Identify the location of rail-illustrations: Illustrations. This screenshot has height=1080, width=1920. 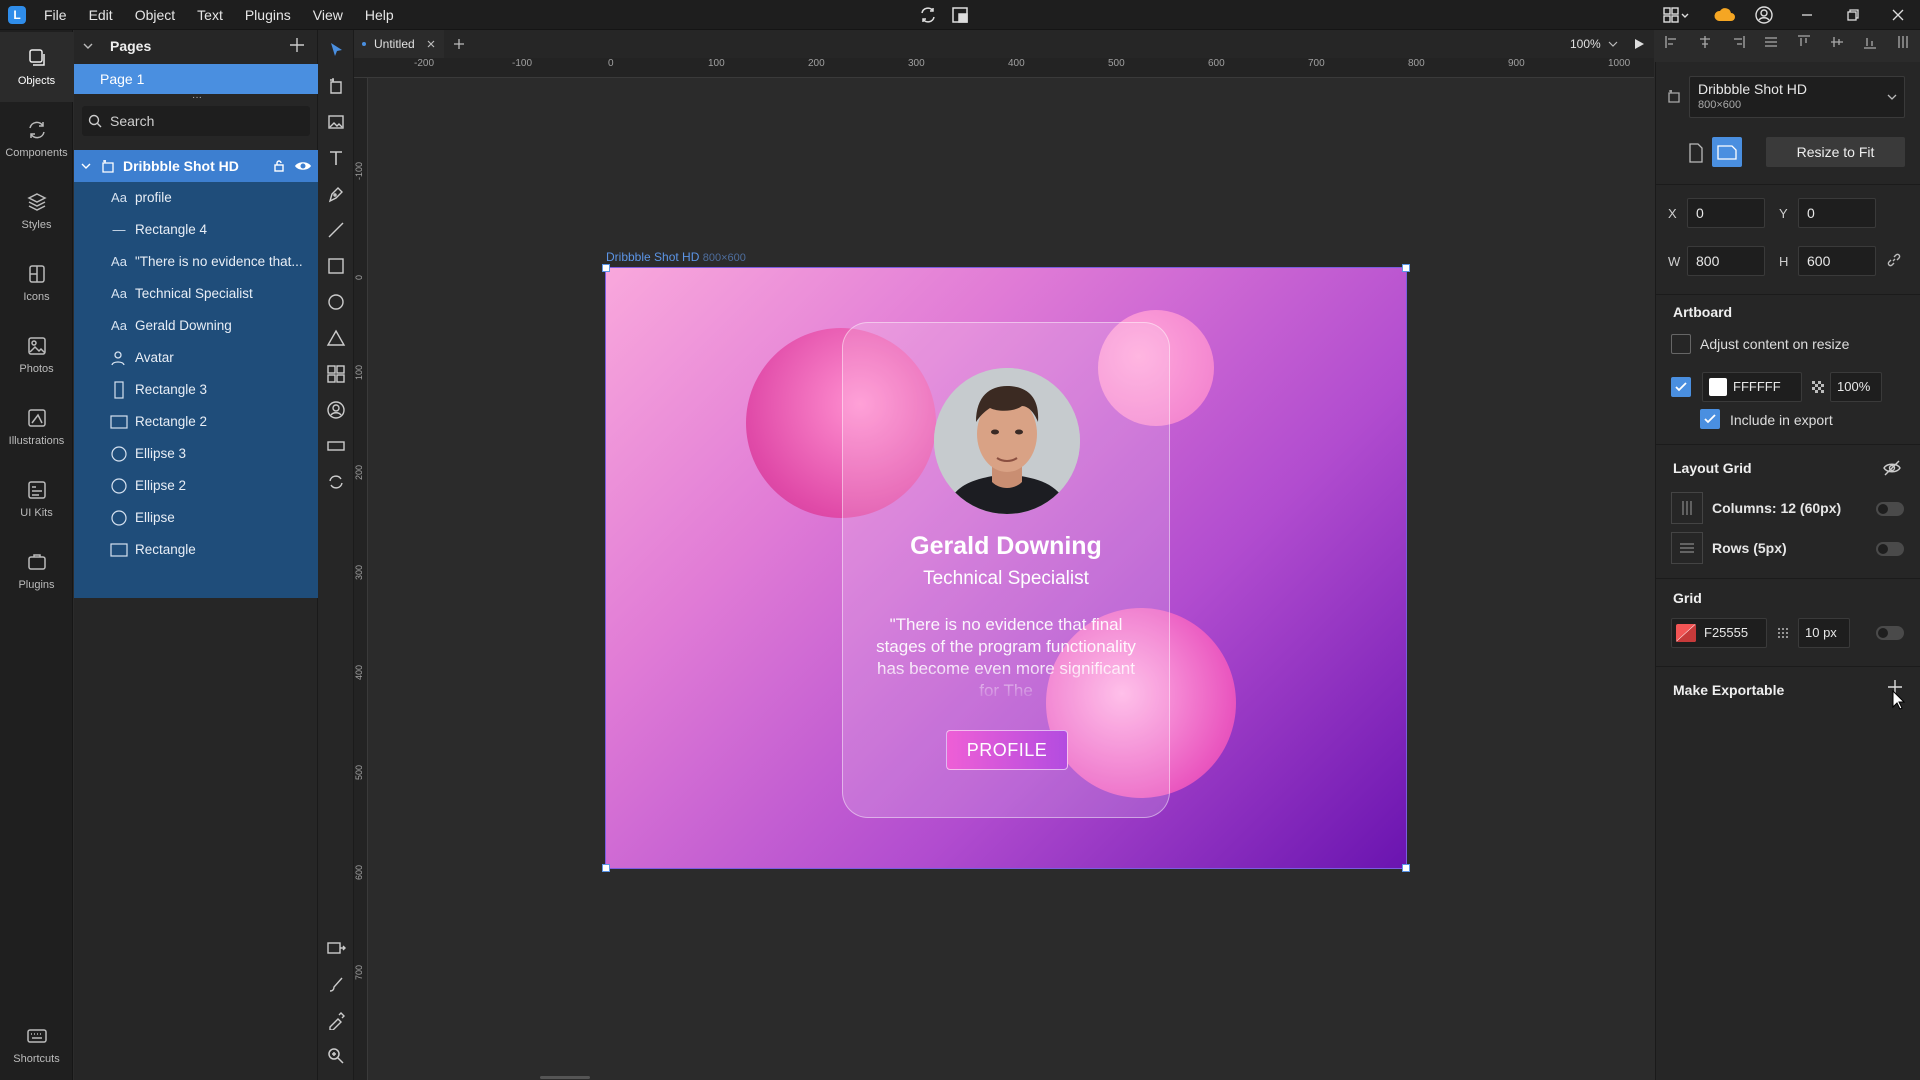
(36, 427).